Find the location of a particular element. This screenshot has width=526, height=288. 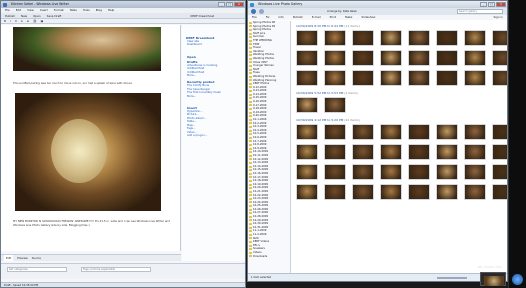

sign-in-link: Sign in is located at coordinates (498, 17).